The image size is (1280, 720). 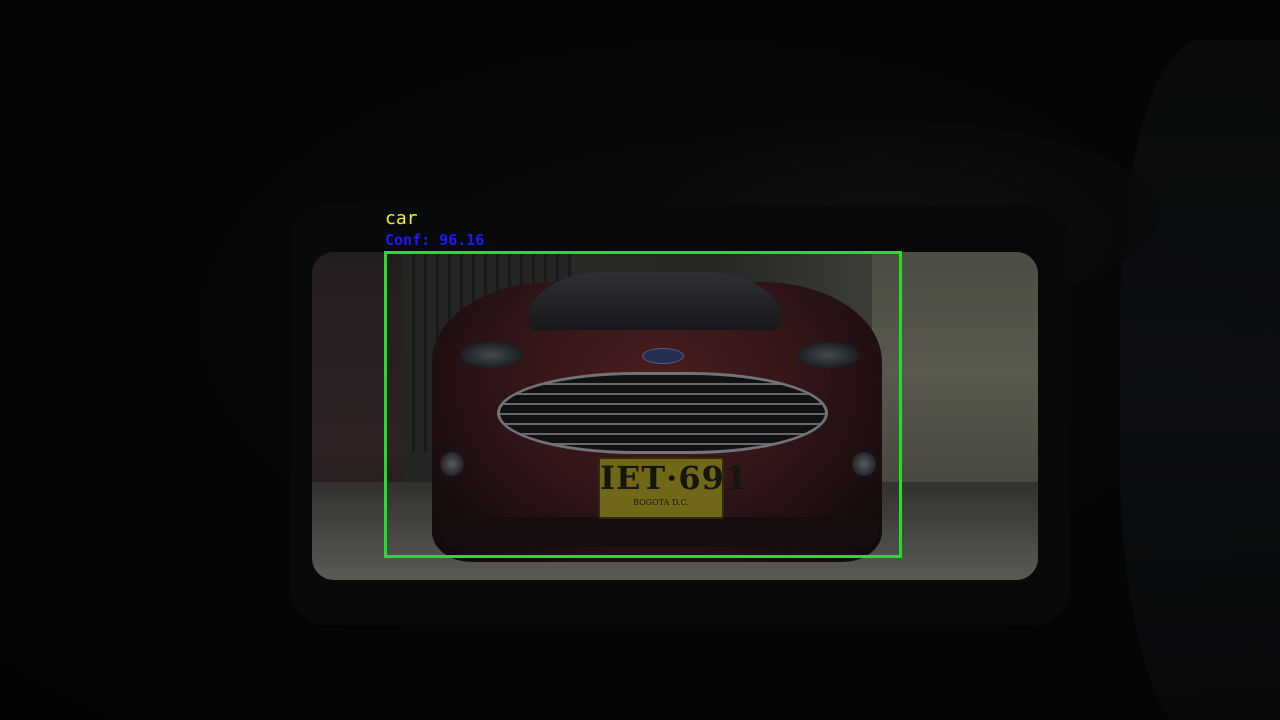 I want to click on detection-class-label: car, so click(x=401, y=218).